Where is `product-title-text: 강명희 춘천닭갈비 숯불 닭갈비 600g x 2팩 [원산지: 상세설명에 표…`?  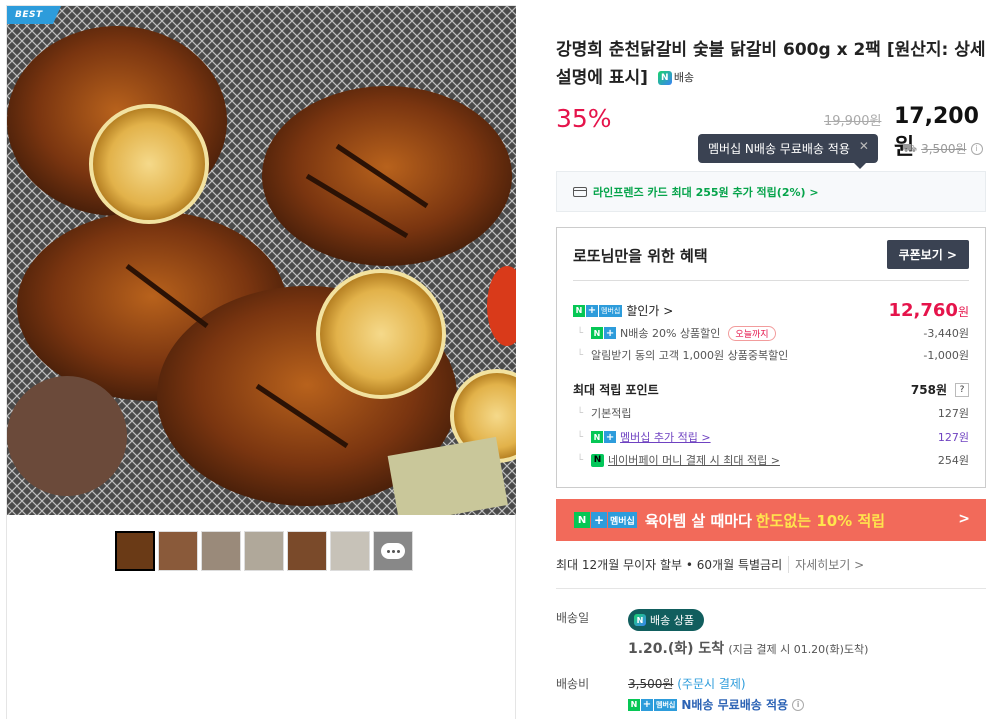 product-title-text: 강명희 춘천닭갈비 숯불 닭갈비 600g x 2팩 [원산지: 상세설명에 표… is located at coordinates (771, 64).